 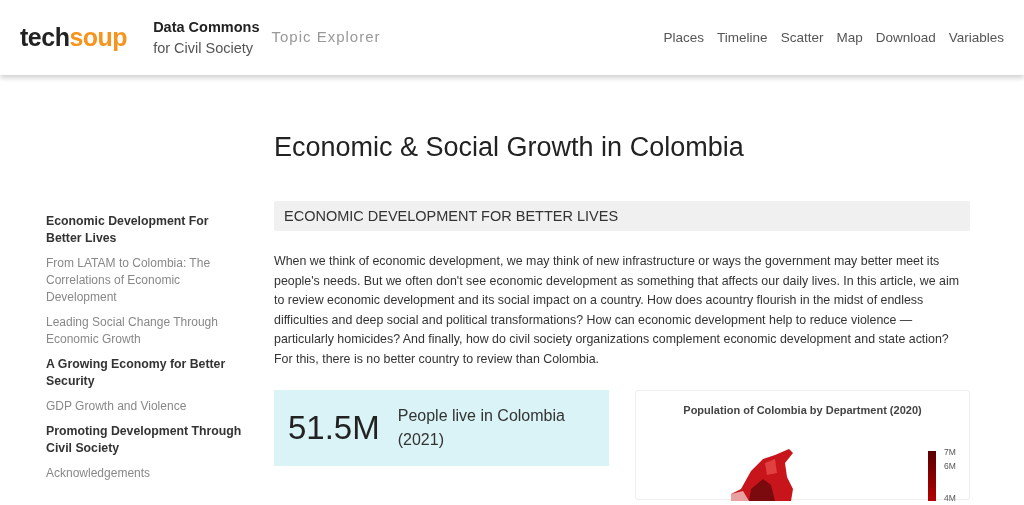 What do you see at coordinates (622, 216) in the screenshot?
I see `section-heading: ECONOMIC DEVELOPMENT FOR BETTER LIVES` at bounding box center [622, 216].